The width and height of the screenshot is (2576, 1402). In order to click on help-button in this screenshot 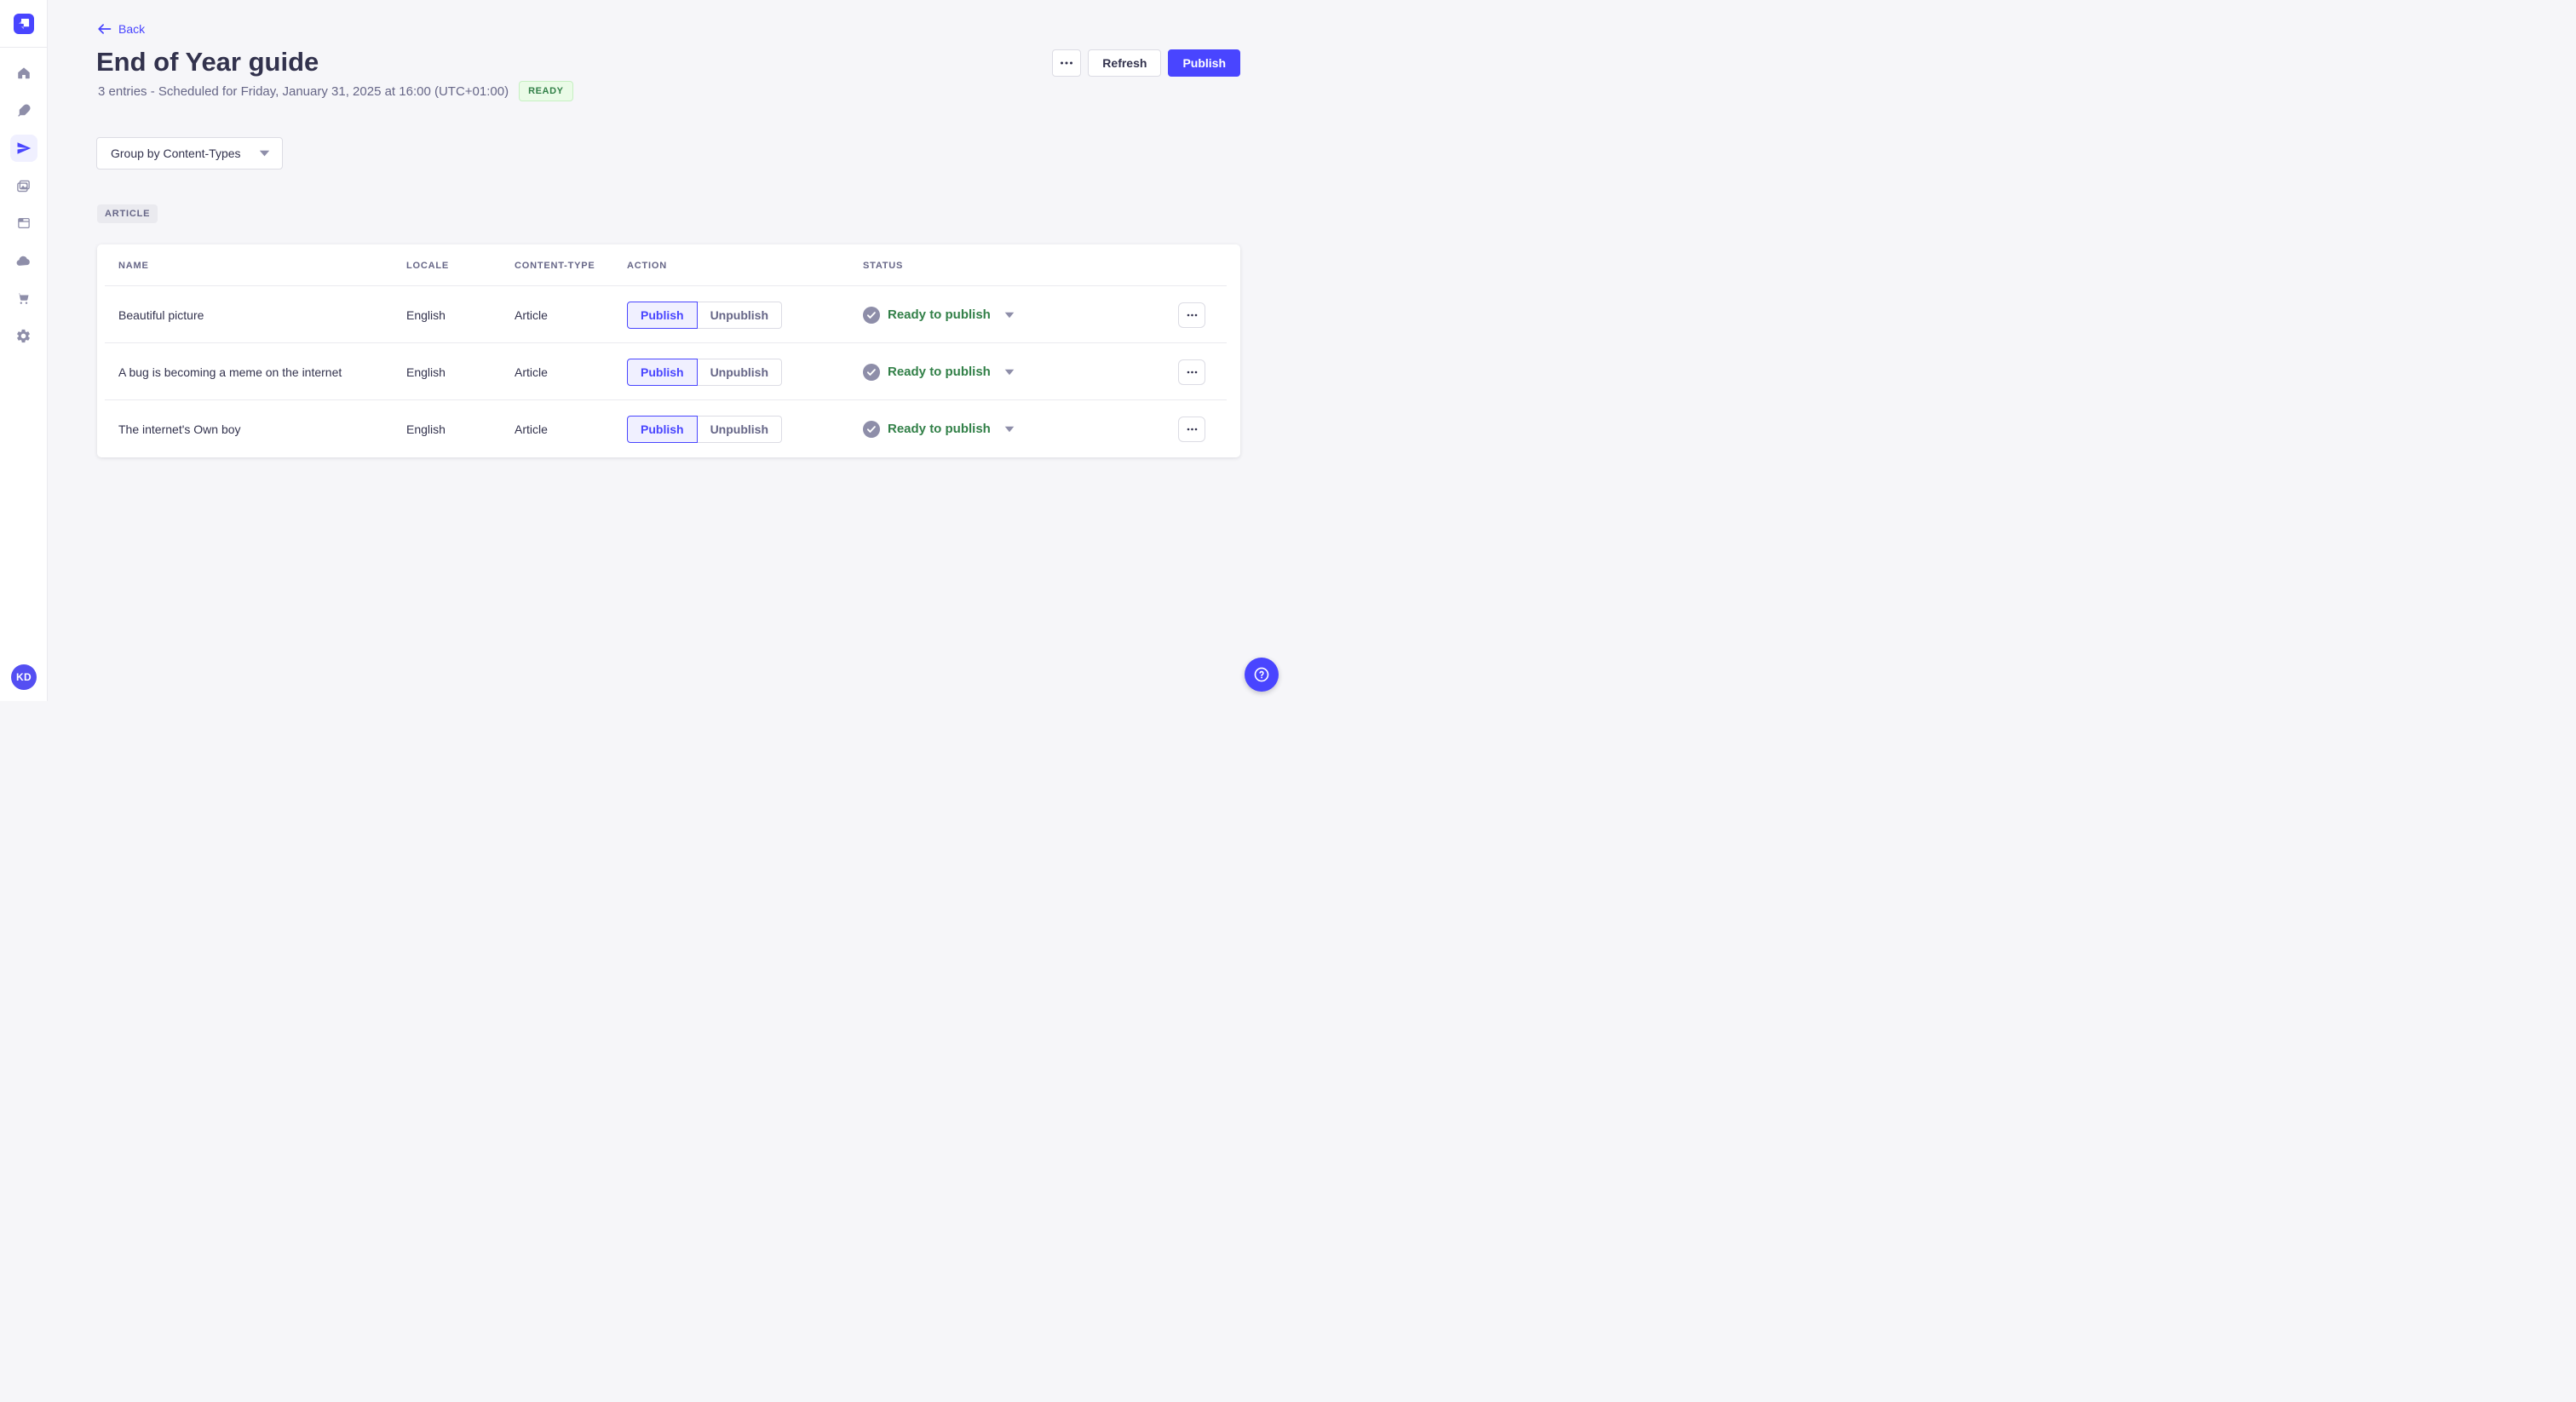, I will do `click(1262, 675)`.